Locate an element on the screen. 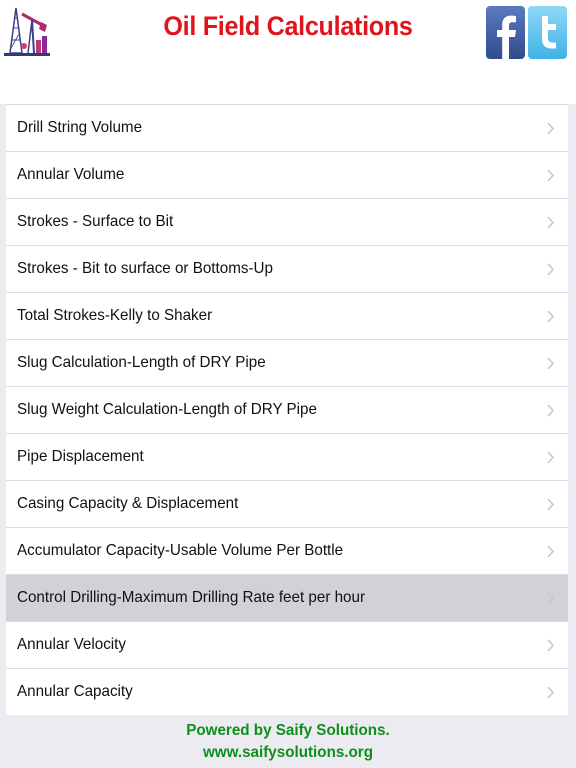  list-item-label: Strokes - Surface to Bit is located at coordinates (95, 221).